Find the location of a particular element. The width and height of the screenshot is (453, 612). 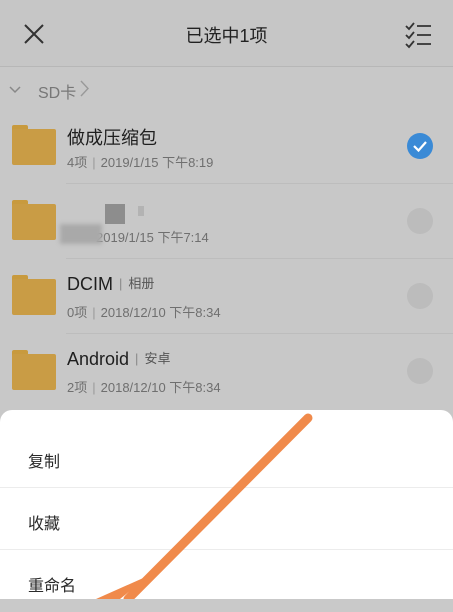

page-title: 已选中1项 is located at coordinates (226, 36).